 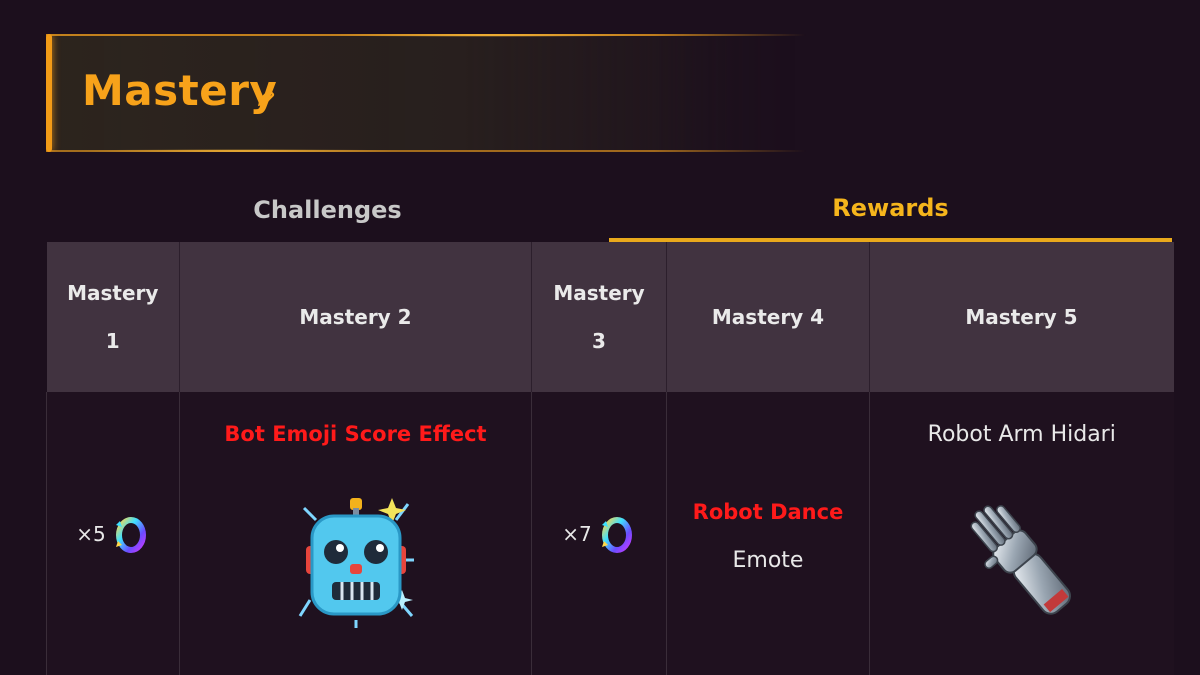 I want to click on reward-type: Emote, so click(x=768, y=560).